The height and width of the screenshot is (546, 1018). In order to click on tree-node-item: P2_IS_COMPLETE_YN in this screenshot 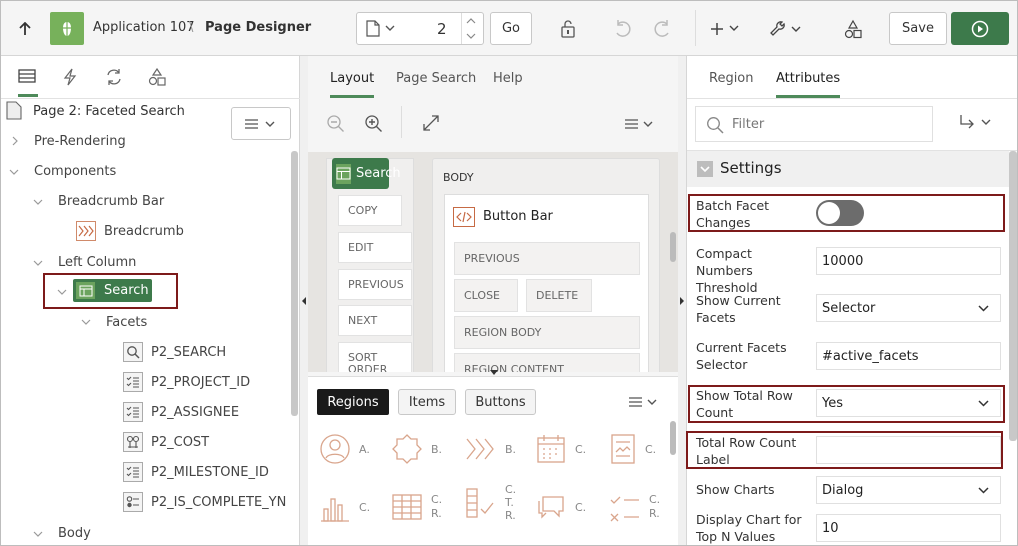, I will do `click(204, 502)`.